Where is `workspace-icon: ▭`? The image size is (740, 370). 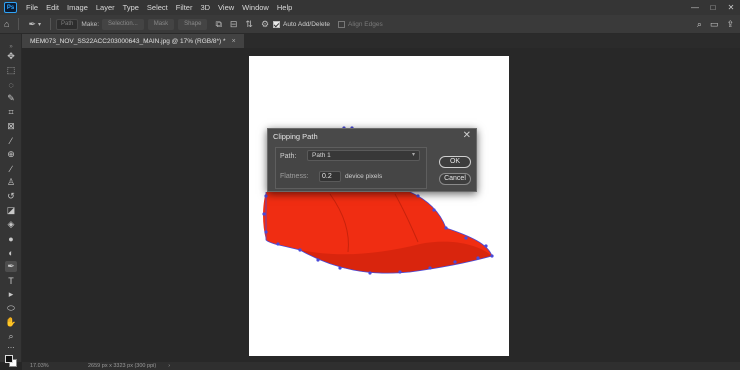
workspace-icon: ▭ is located at coordinates (714, 24).